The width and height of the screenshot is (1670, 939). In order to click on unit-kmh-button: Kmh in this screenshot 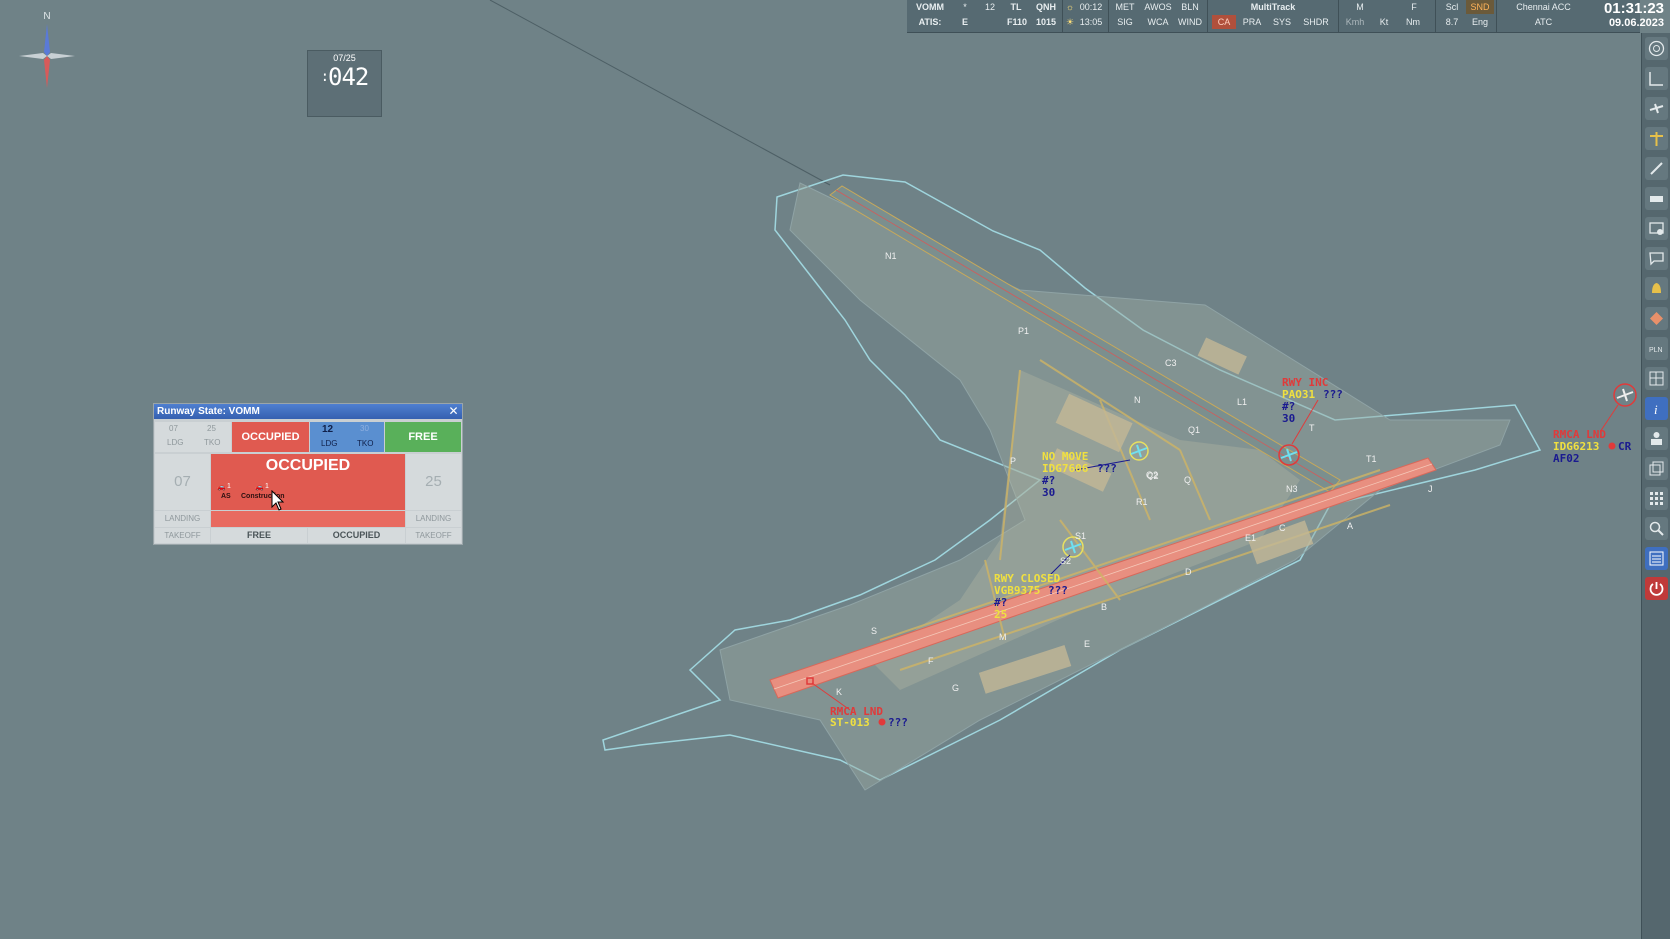, I will do `click(1355, 22)`.